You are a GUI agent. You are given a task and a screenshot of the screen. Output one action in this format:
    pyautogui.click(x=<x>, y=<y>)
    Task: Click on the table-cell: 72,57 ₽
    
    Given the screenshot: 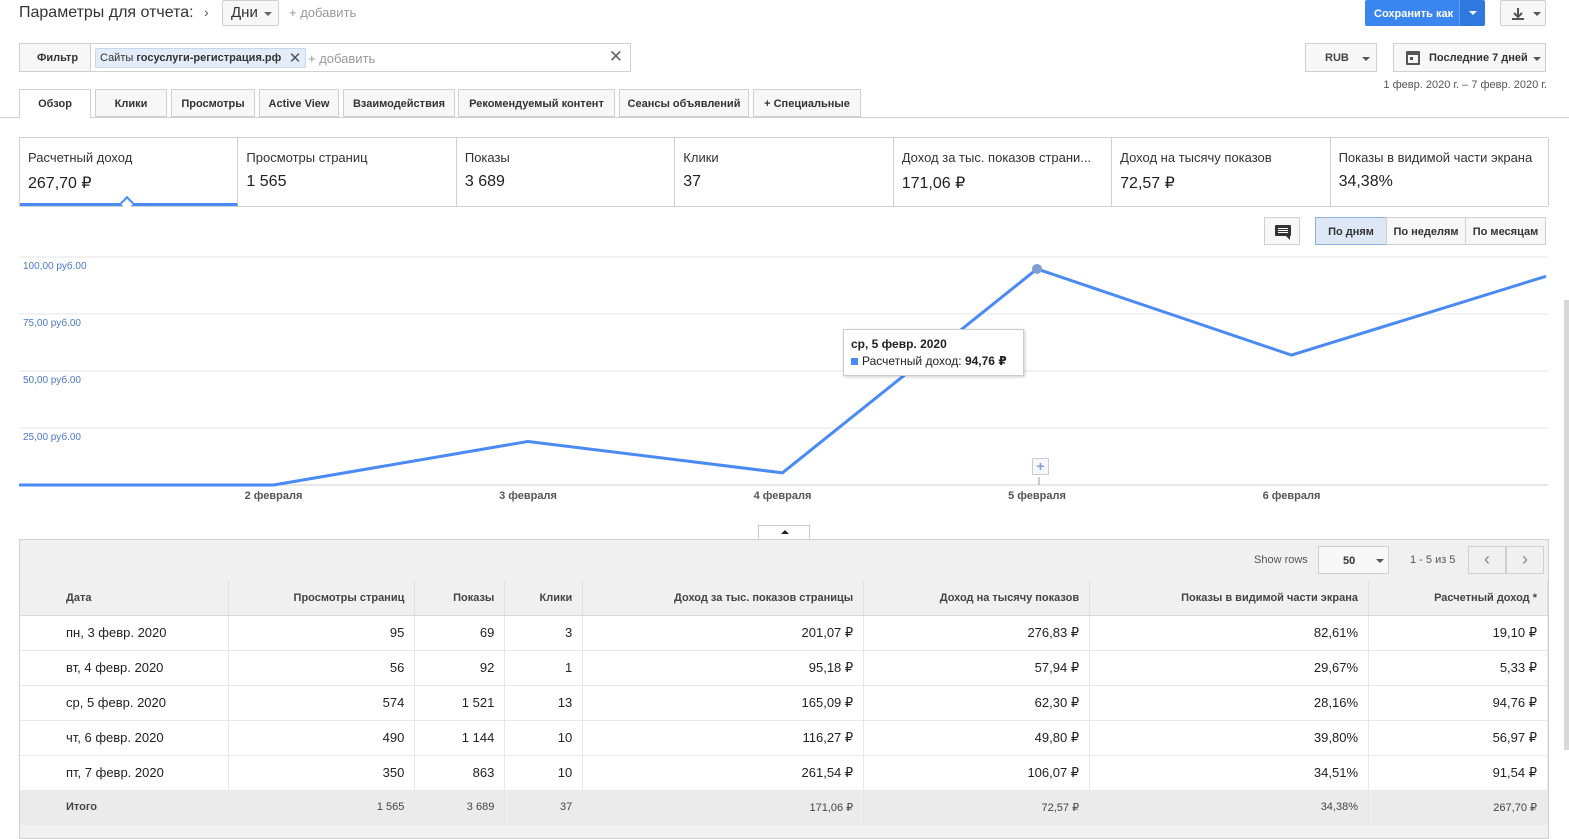 What is the action you would take?
    pyautogui.click(x=977, y=807)
    